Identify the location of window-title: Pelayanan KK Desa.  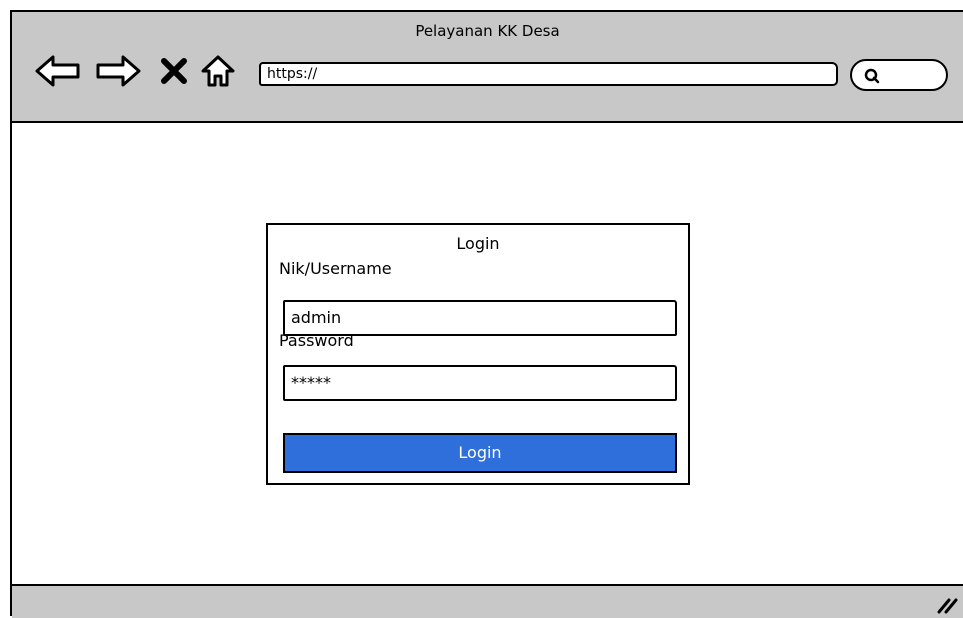
(487, 31).